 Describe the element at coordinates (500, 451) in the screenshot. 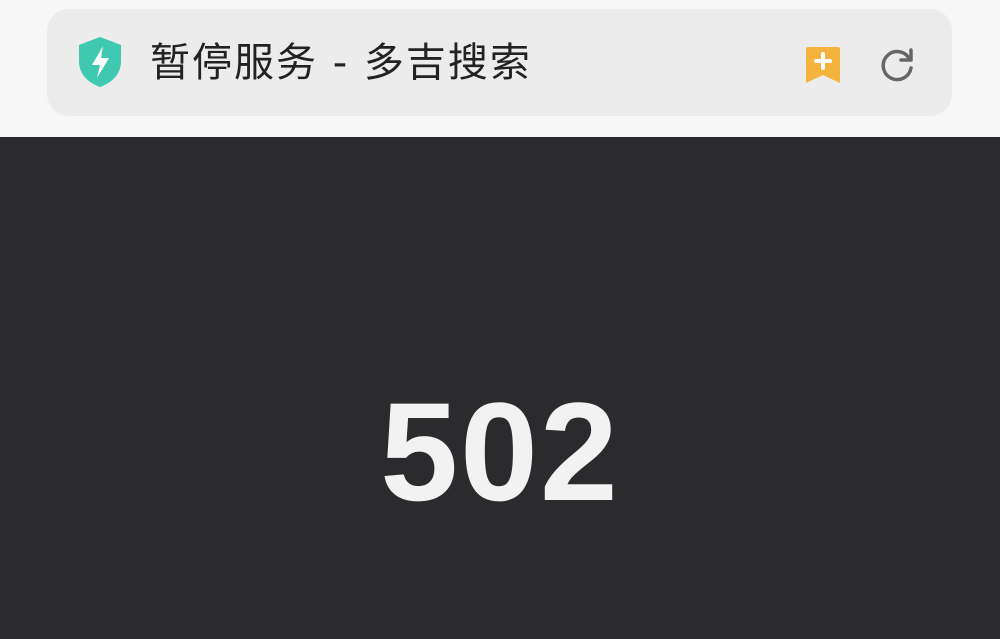

I see `error-code: 502` at that location.